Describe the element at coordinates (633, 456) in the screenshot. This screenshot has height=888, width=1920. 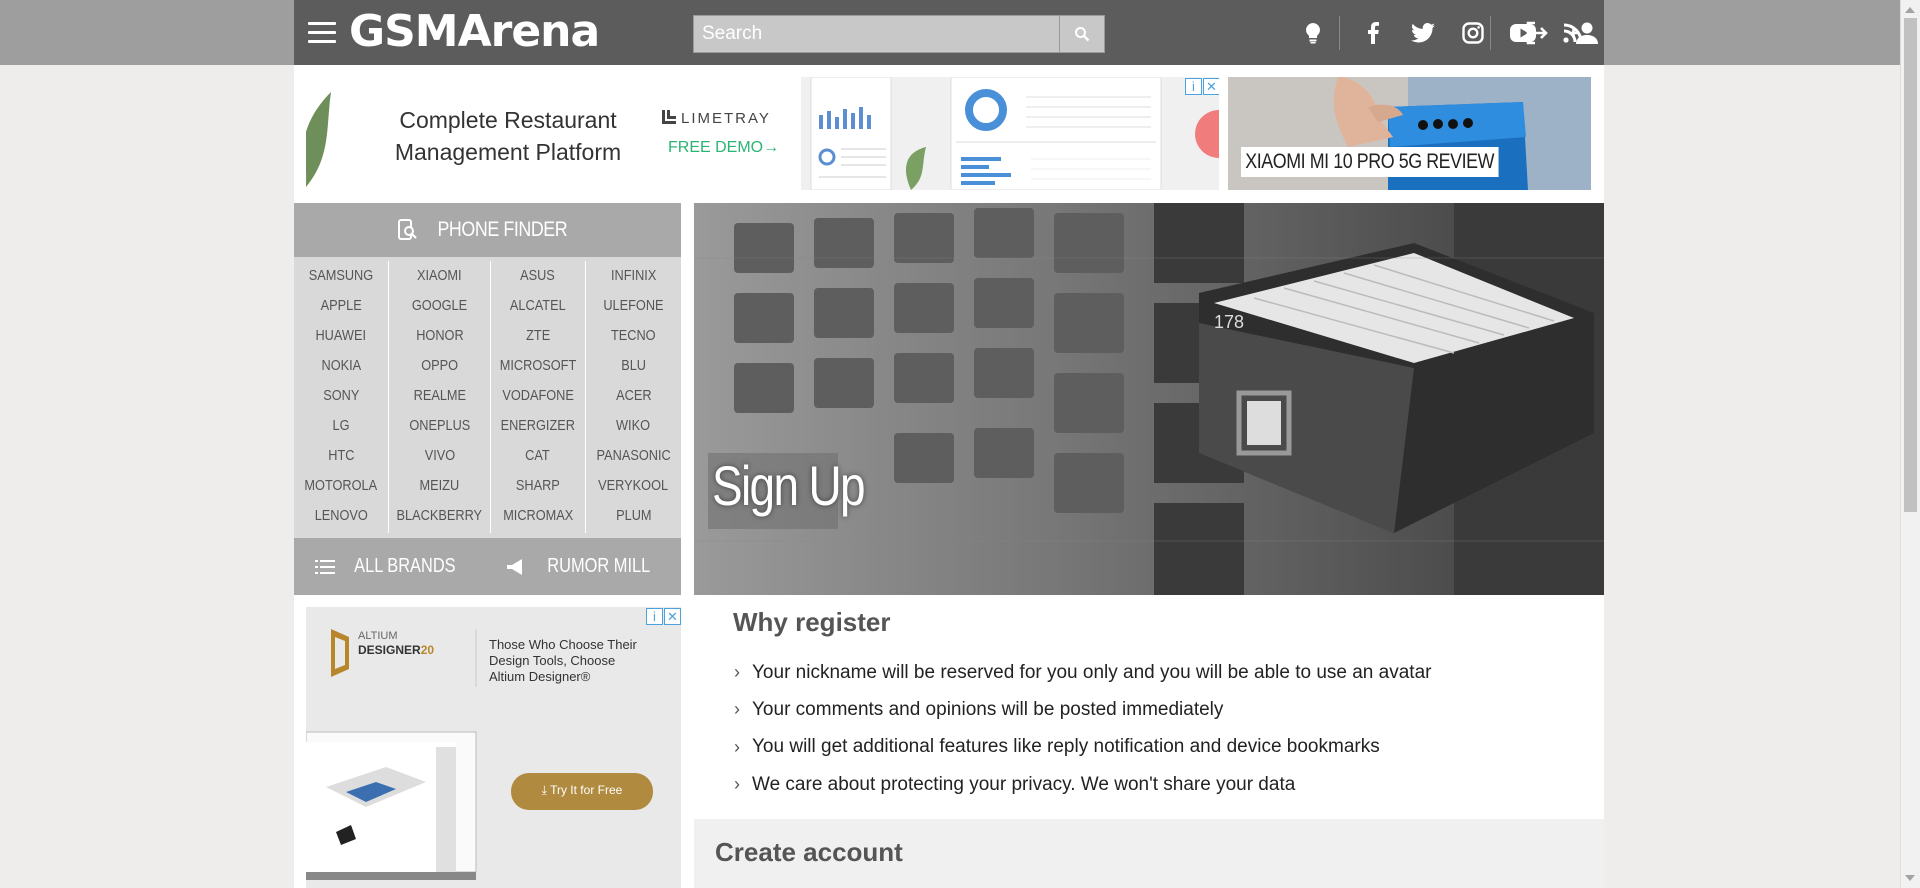
I see `brand-link: PANASONIC` at that location.